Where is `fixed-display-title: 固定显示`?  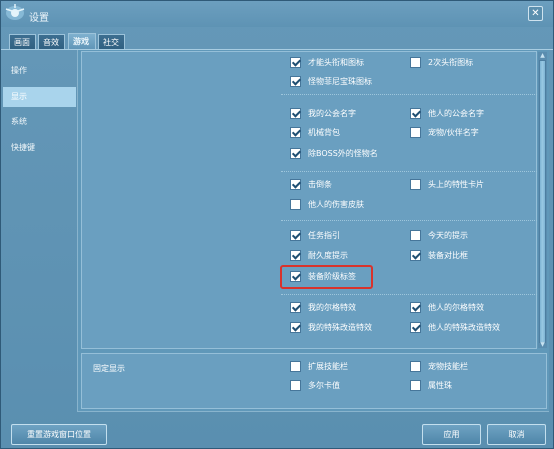 fixed-display-title: 固定显示 is located at coordinates (109, 368).